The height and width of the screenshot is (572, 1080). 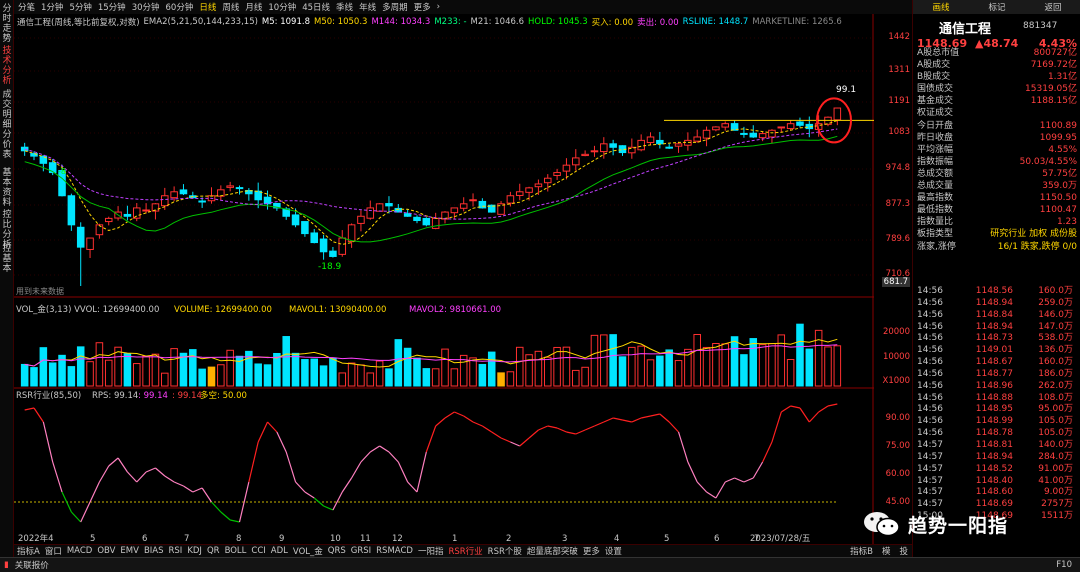 I want to click on period-13: 多周期, so click(x=395, y=7).